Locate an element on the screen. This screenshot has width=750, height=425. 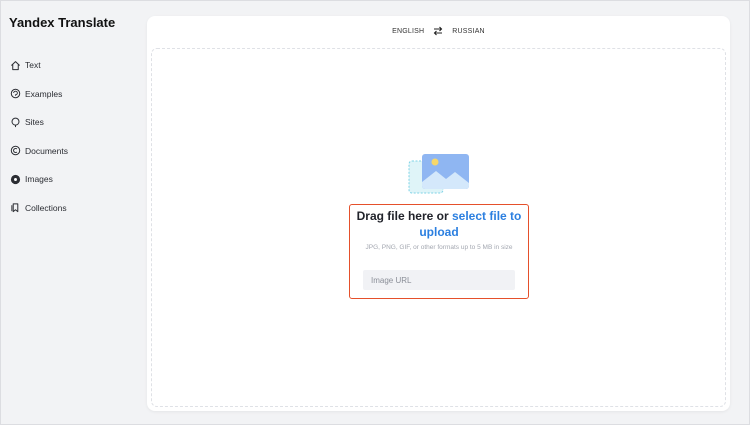
upload-headline: Drag file here or select file to upload is located at coordinates (439, 224).